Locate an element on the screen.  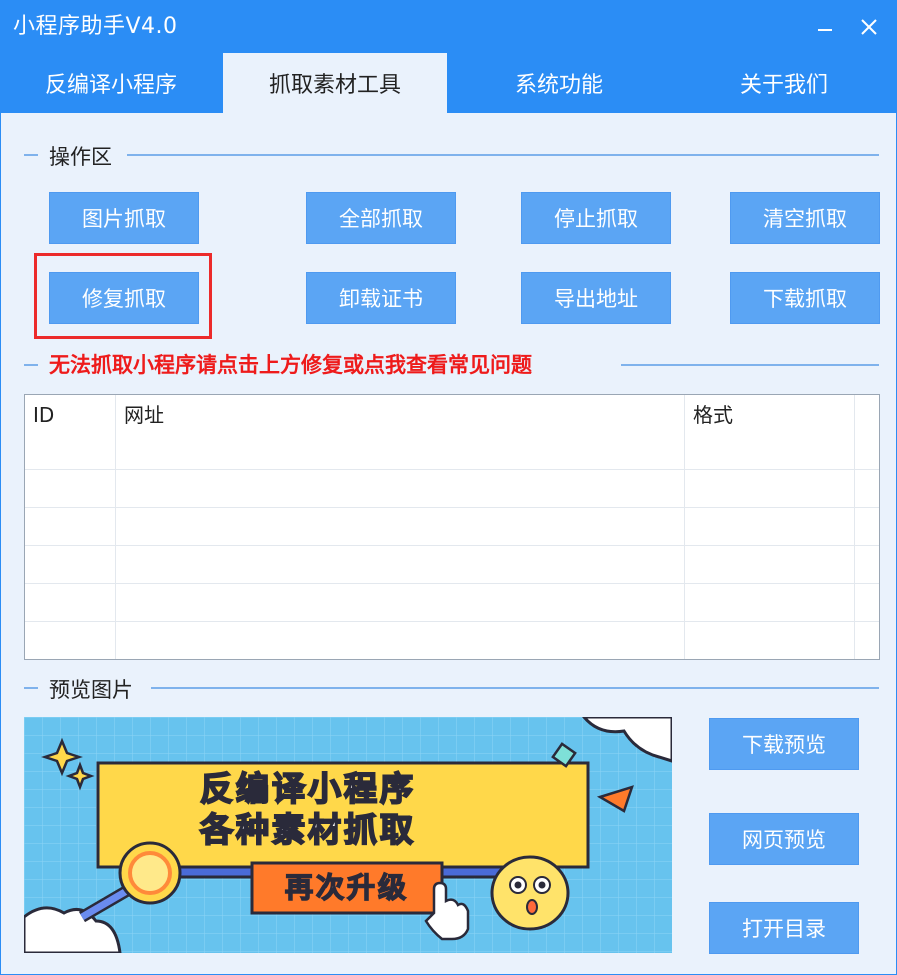
column-header-id: ID is located at coordinates (70, 414).